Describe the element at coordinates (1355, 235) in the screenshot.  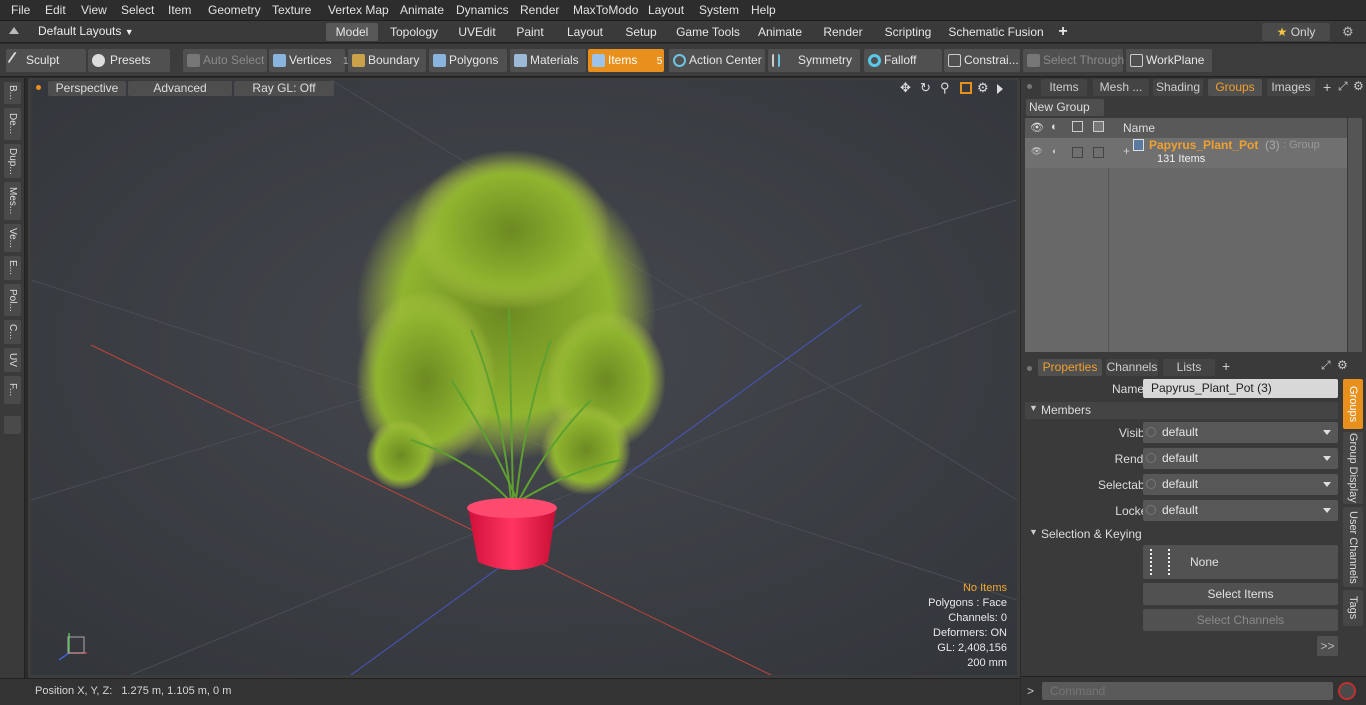
I see `group-list-scrollbar` at that location.